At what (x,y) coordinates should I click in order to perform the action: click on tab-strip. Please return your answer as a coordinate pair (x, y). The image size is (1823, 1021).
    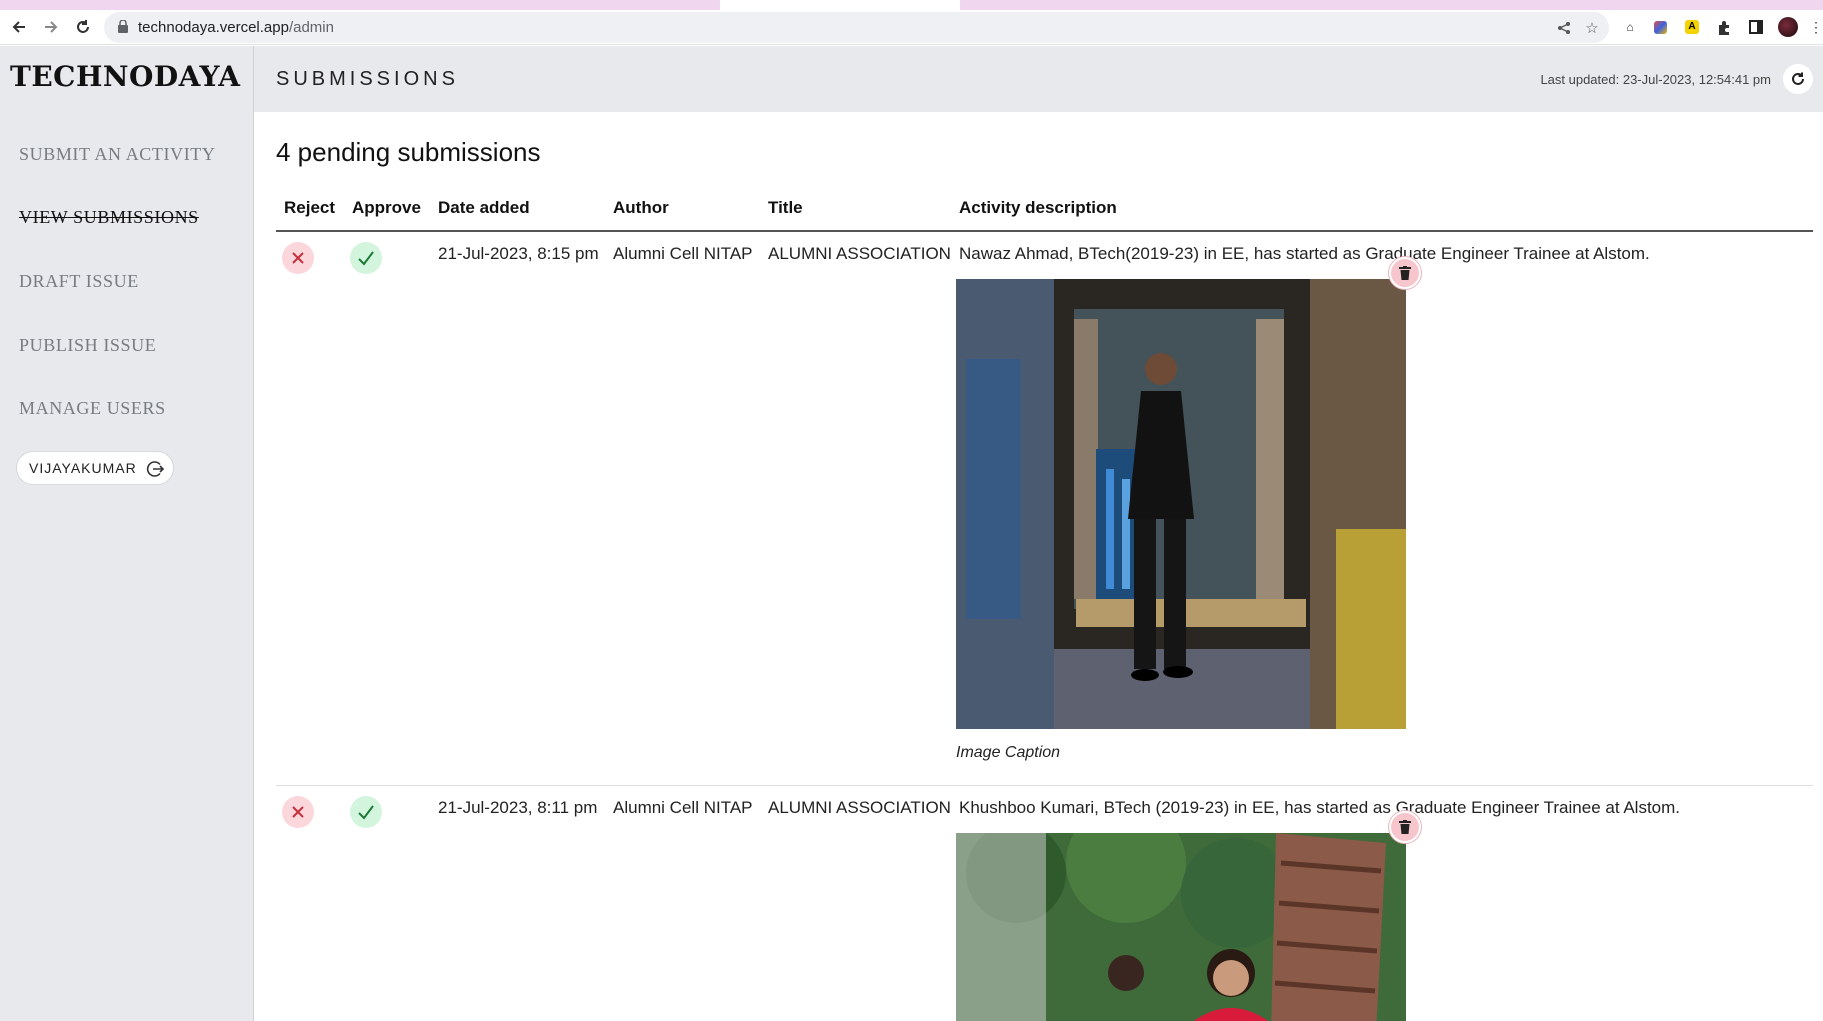
    Looking at the image, I should click on (911, 5).